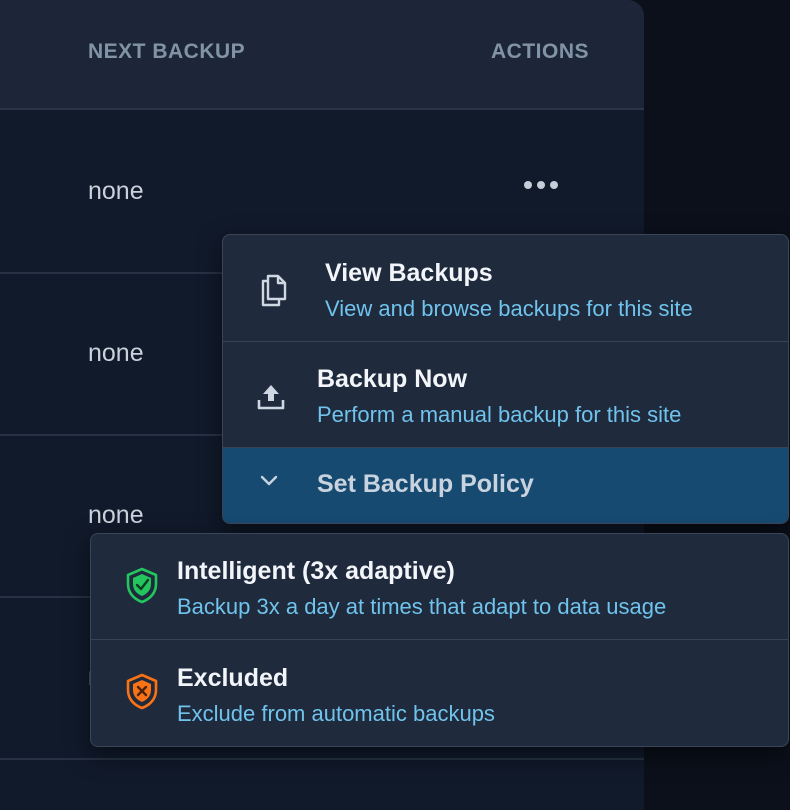 The height and width of the screenshot is (810, 790). What do you see at coordinates (142, 585) in the screenshot?
I see `shield-check-icon` at bounding box center [142, 585].